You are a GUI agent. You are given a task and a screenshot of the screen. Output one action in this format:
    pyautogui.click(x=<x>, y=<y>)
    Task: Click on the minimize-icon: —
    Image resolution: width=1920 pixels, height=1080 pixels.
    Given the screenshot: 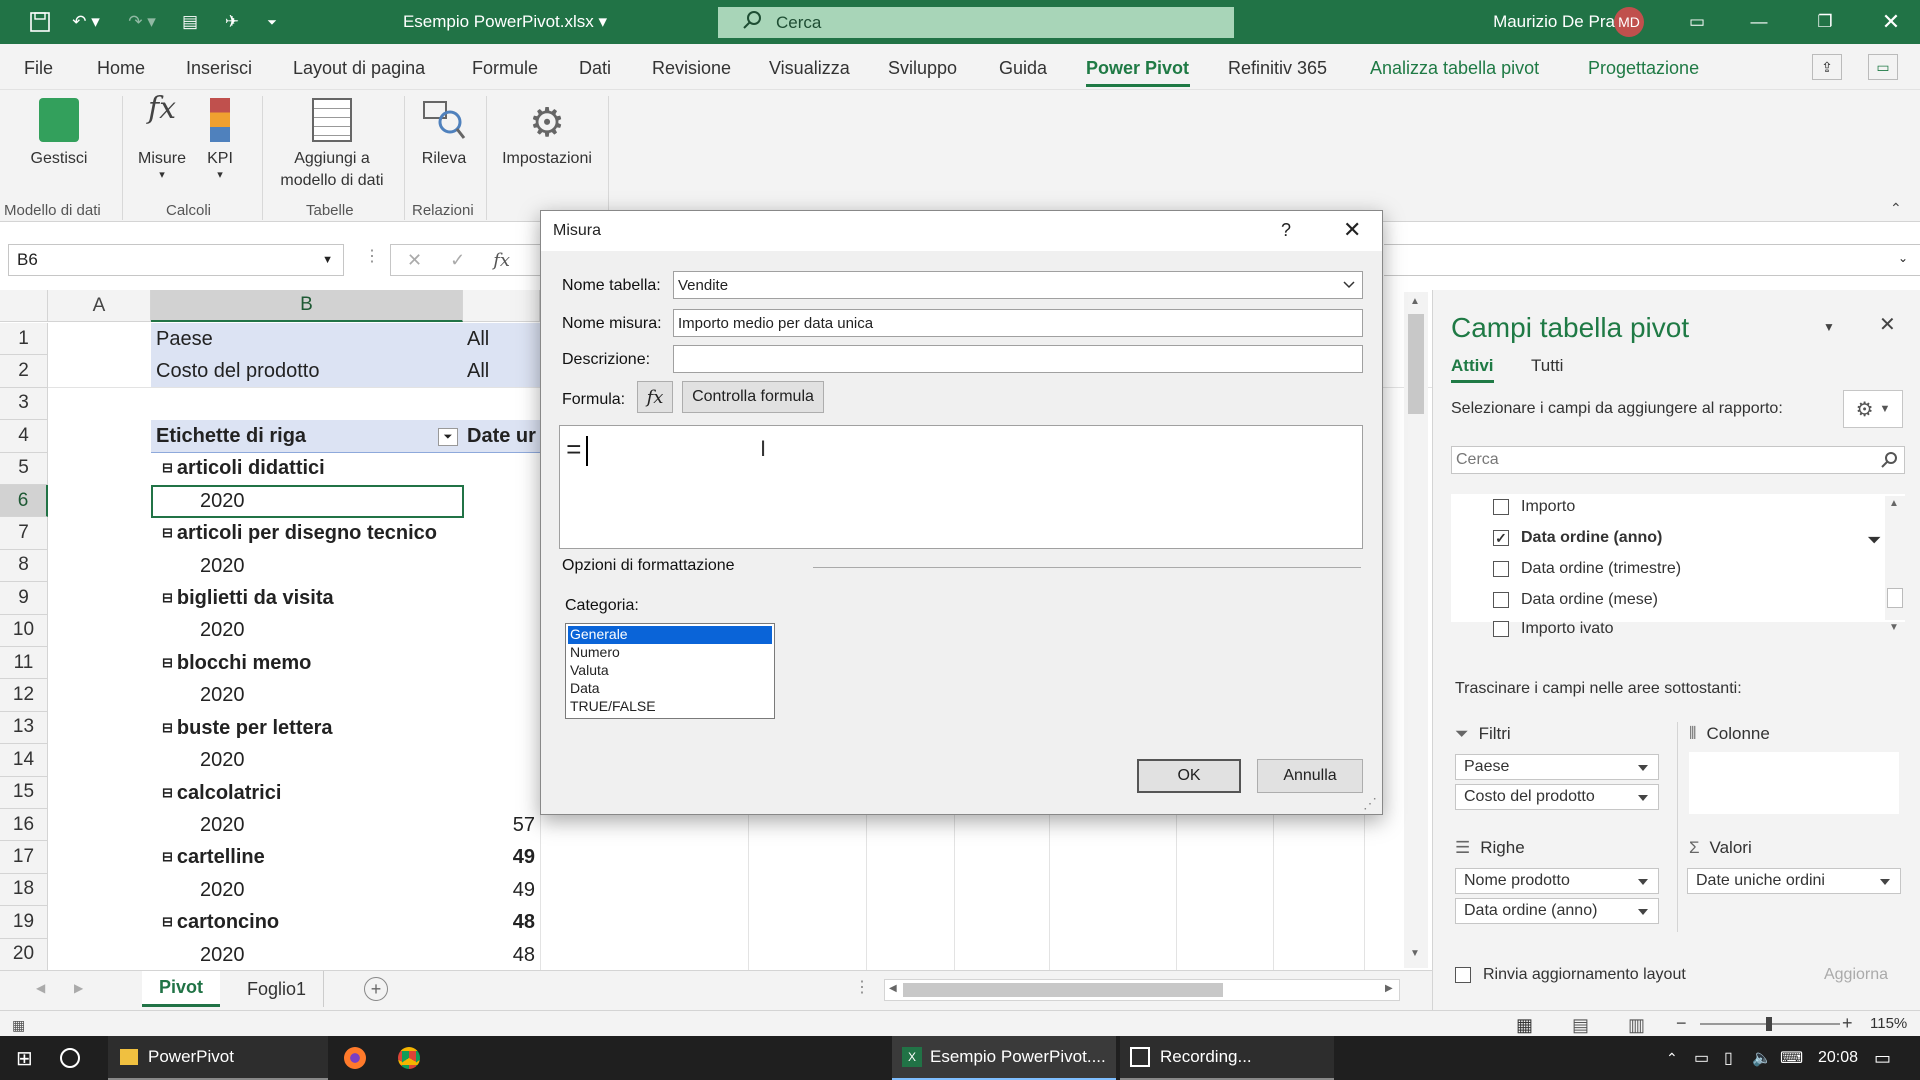 What is the action you would take?
    pyautogui.click(x=1759, y=22)
    